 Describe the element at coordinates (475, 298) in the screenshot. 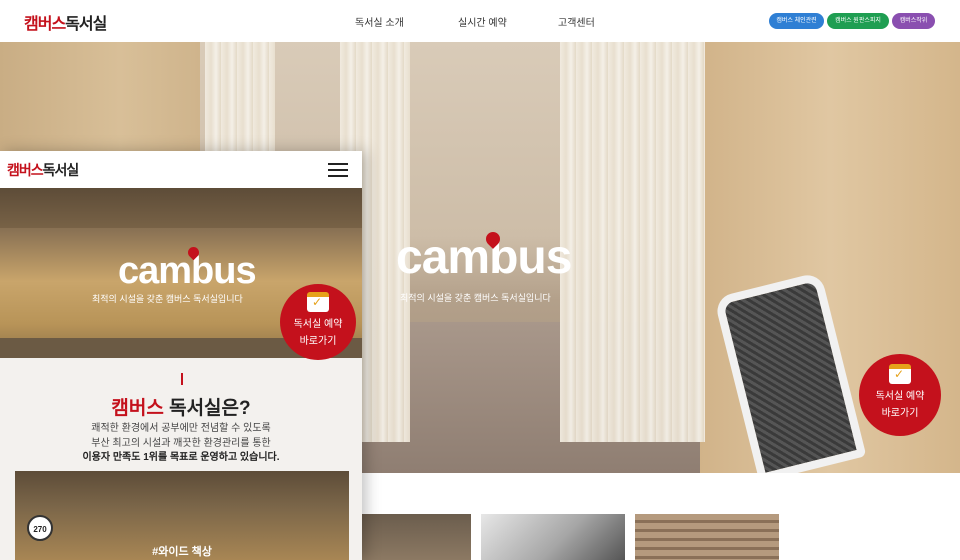

I see `hero-subtitle: 최적의 시설을 갖춘 캠버스 독서실입니다` at that location.